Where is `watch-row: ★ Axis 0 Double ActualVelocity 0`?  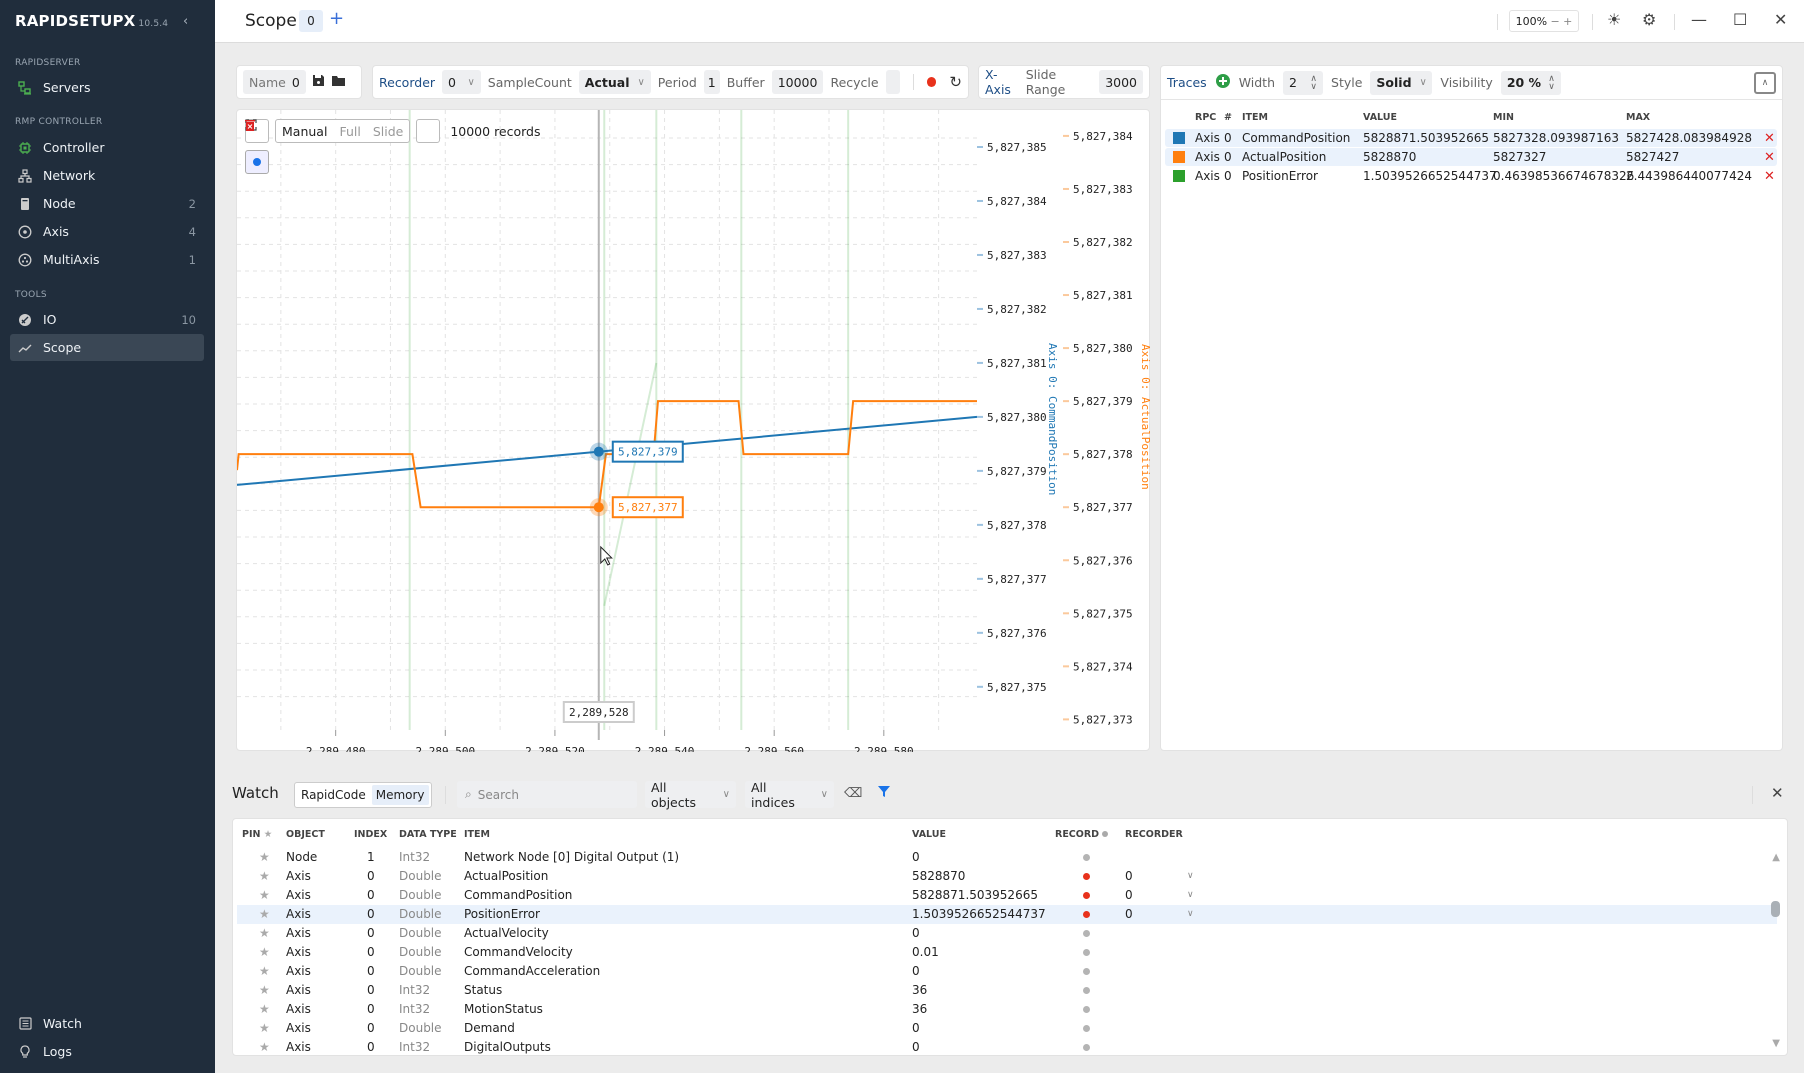 watch-row: ★ Axis 0 Double ActualVelocity 0 is located at coordinates (1007, 933).